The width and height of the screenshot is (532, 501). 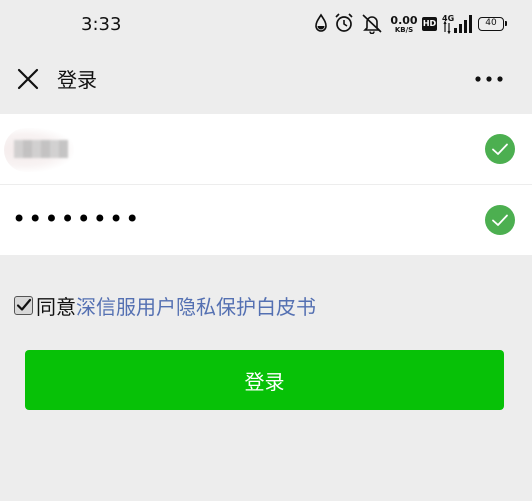 I want to click on network-type-label: 4G, so click(x=448, y=18).